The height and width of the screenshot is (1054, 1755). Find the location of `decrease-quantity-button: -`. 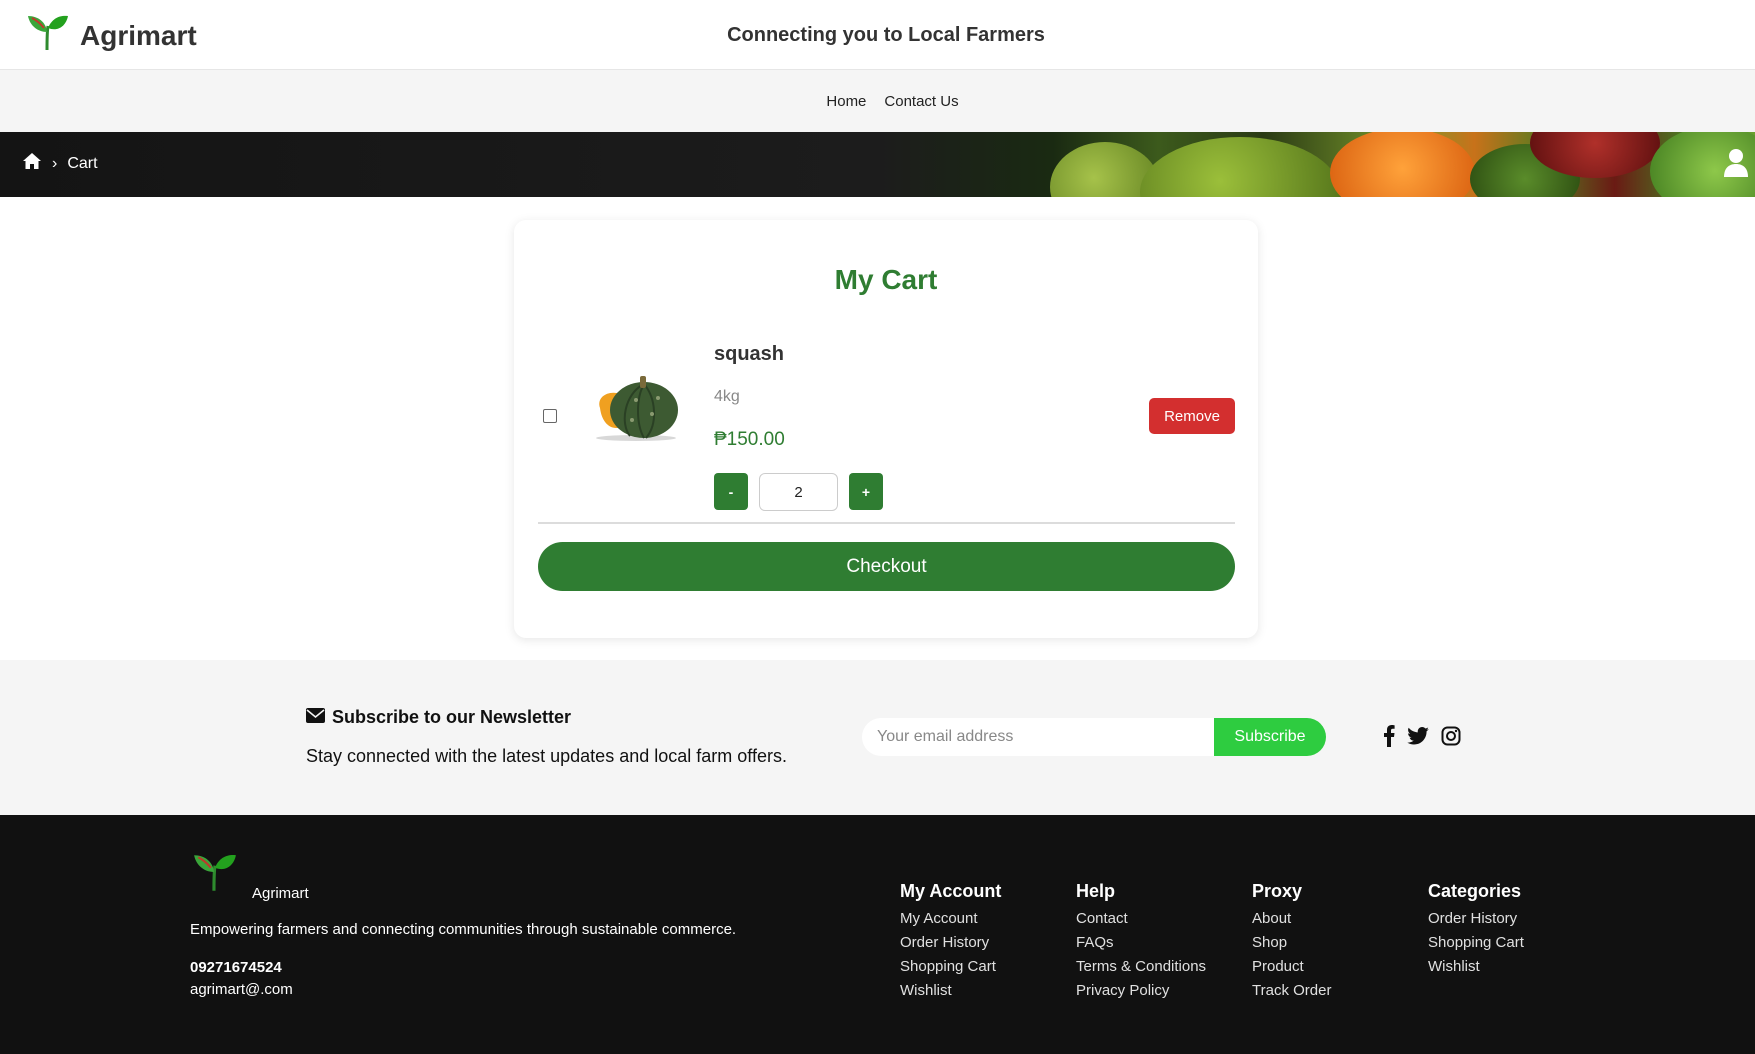

decrease-quantity-button: - is located at coordinates (731, 491).